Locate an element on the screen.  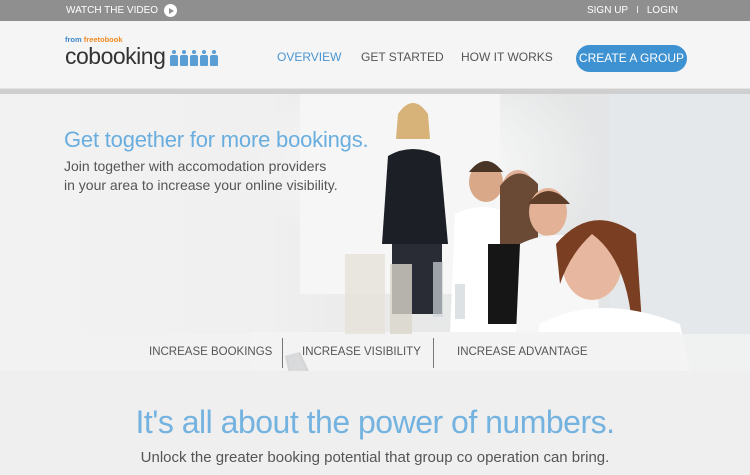
create-group-button: CREATE A GROUP is located at coordinates (631, 58).